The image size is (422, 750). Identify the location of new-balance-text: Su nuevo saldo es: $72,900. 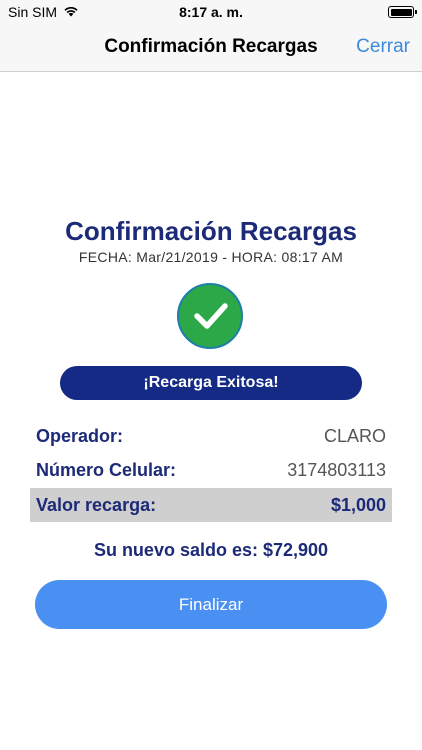
(211, 550).